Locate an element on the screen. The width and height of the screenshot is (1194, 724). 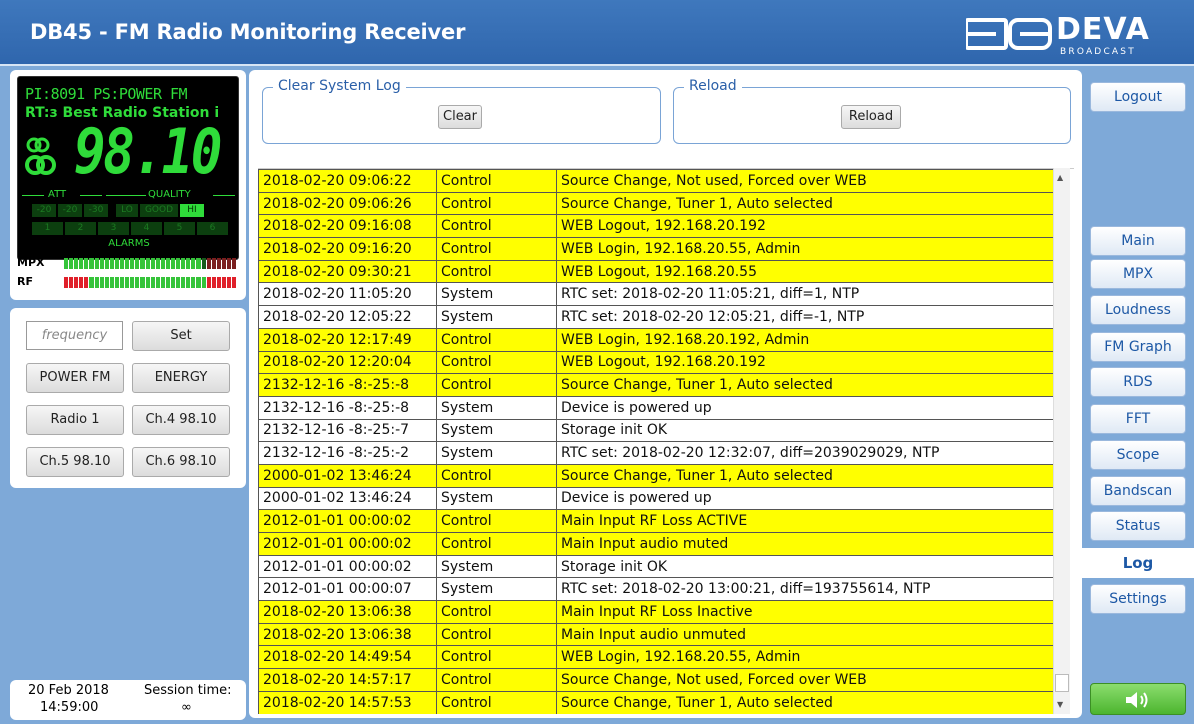
log-message-cell: Device is powered up is located at coordinates (810, 498).